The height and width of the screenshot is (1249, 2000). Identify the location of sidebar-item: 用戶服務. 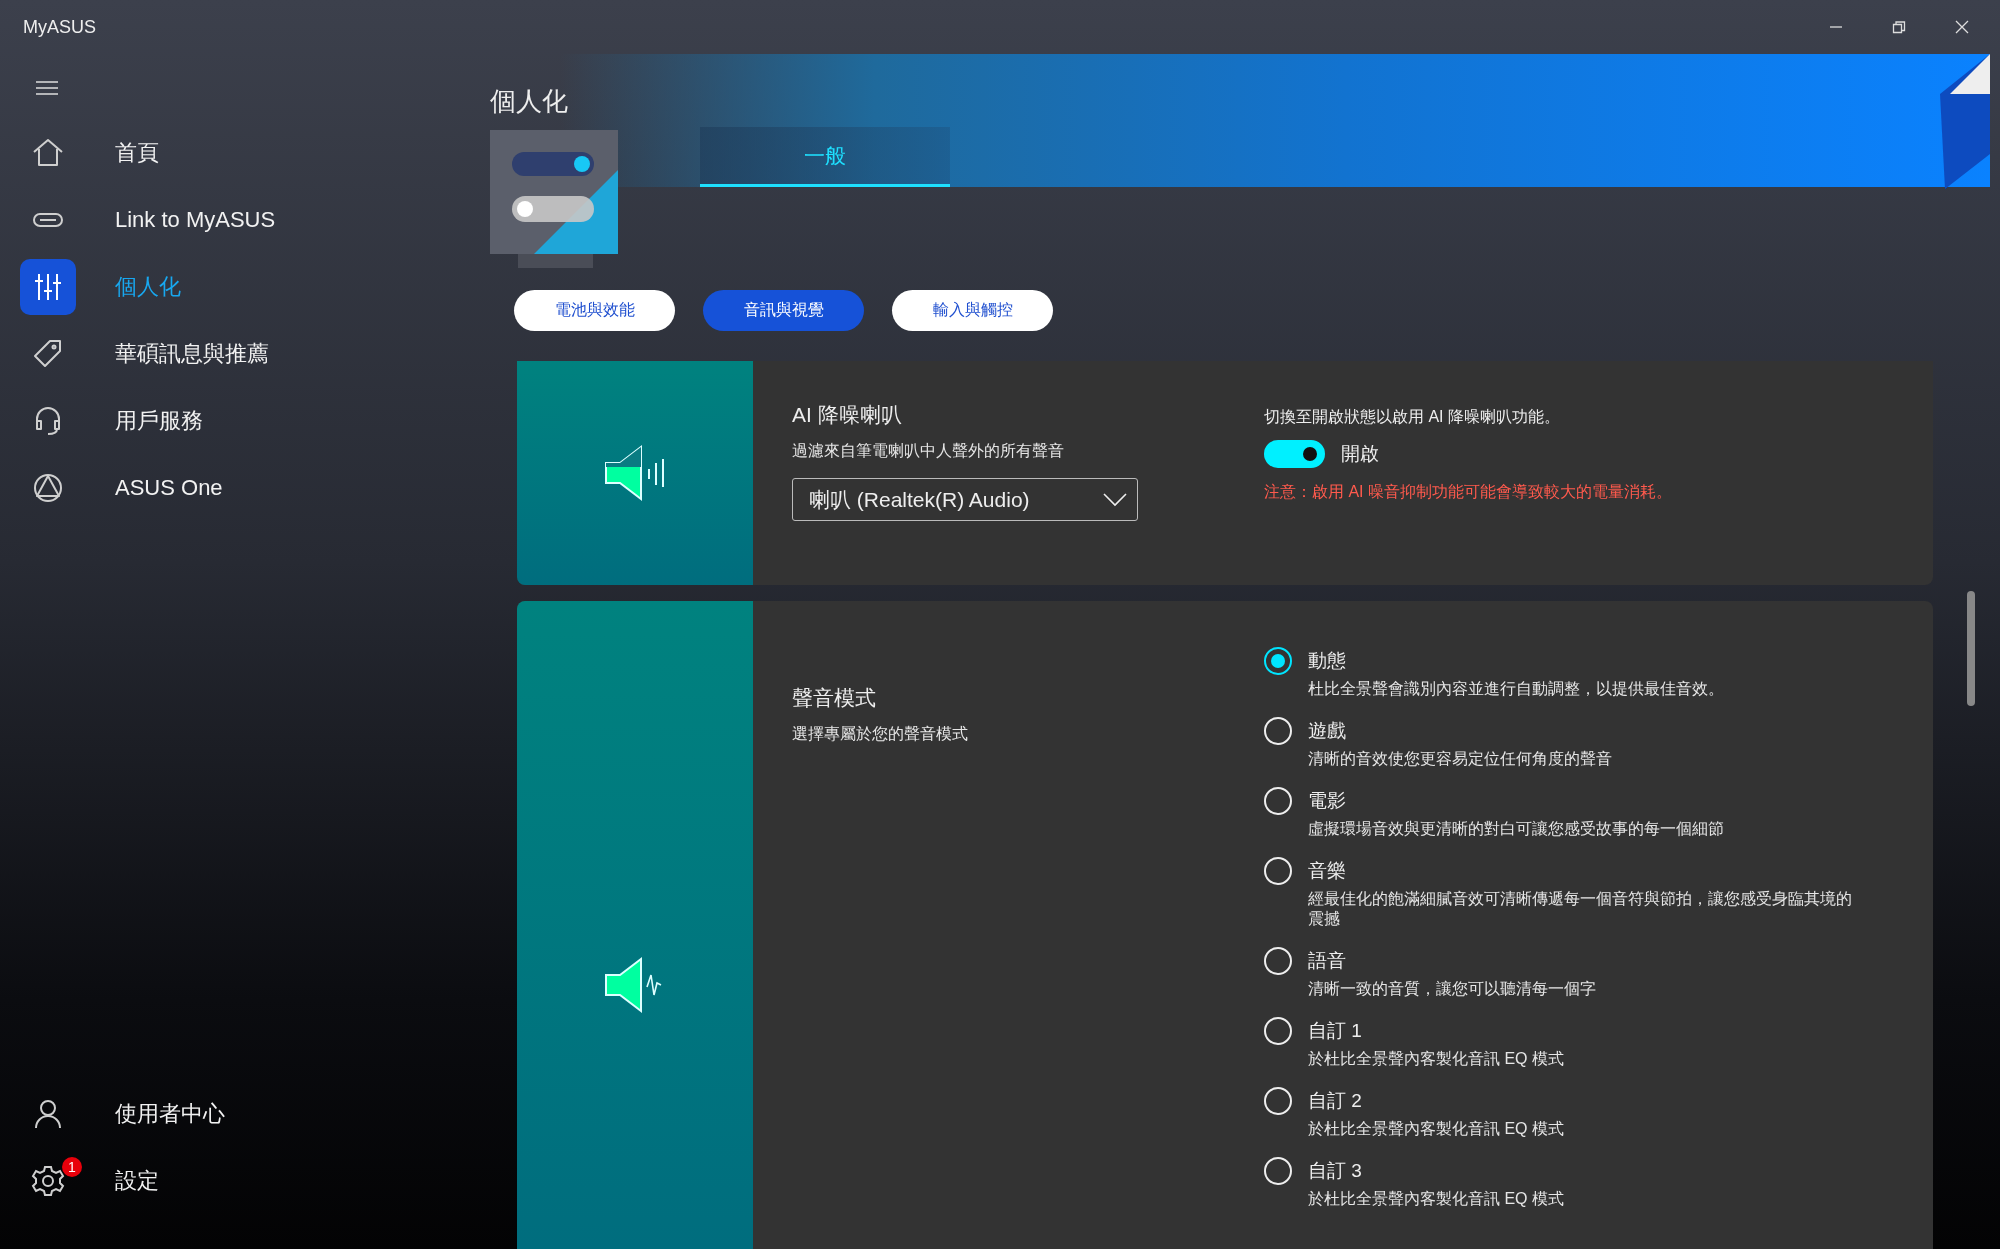
(101, 421).